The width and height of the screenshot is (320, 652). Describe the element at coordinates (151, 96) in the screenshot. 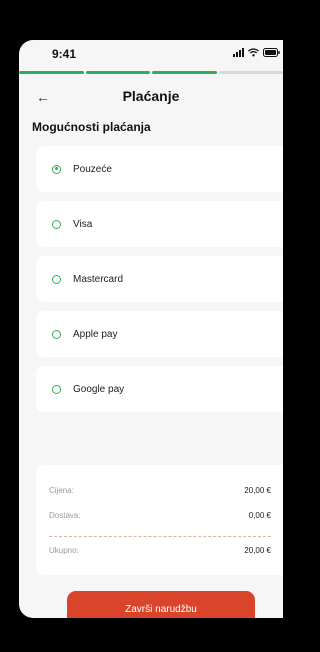

I see `page-title: Plaćanje` at that location.